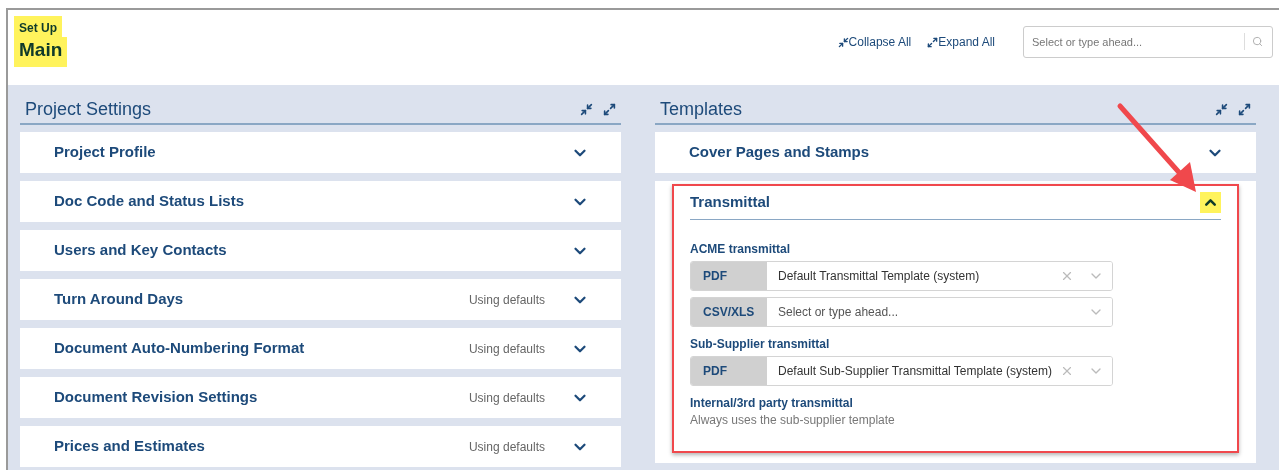 This screenshot has width=1279, height=470. What do you see at coordinates (729, 312) in the screenshot?
I see `format-label: CSV/XLS` at bounding box center [729, 312].